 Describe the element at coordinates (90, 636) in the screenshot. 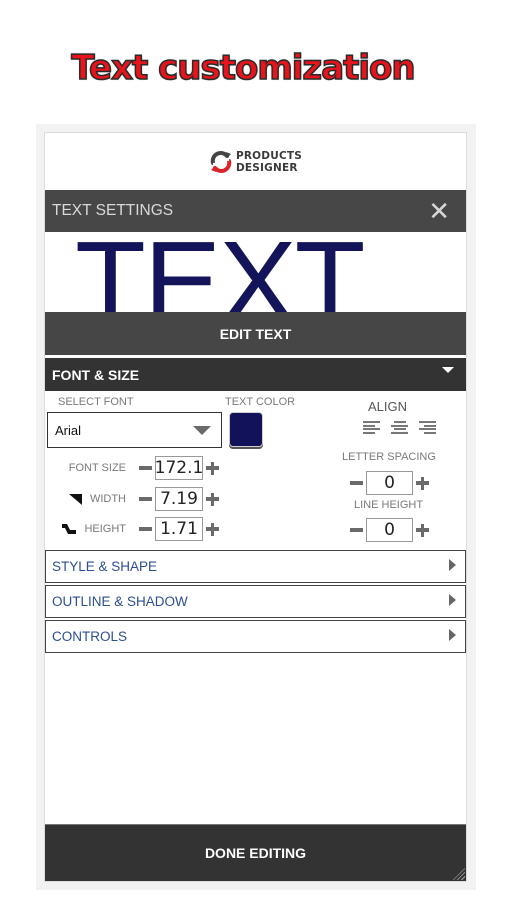

I see `controls-label: CONTROLS` at that location.